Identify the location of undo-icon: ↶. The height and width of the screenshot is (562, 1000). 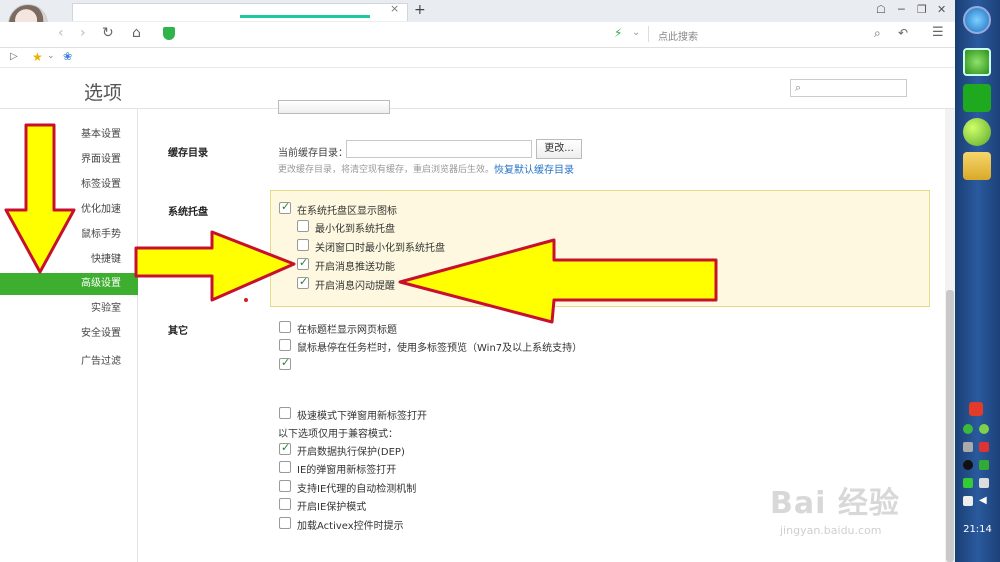
(903, 33).